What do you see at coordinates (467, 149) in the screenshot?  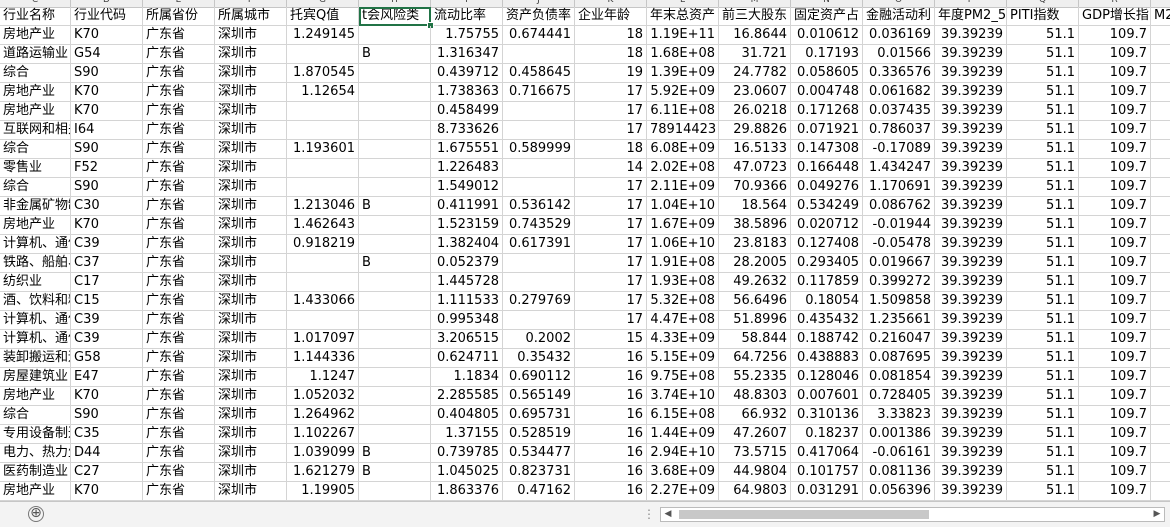 I see `table-cell: 1.675551` at bounding box center [467, 149].